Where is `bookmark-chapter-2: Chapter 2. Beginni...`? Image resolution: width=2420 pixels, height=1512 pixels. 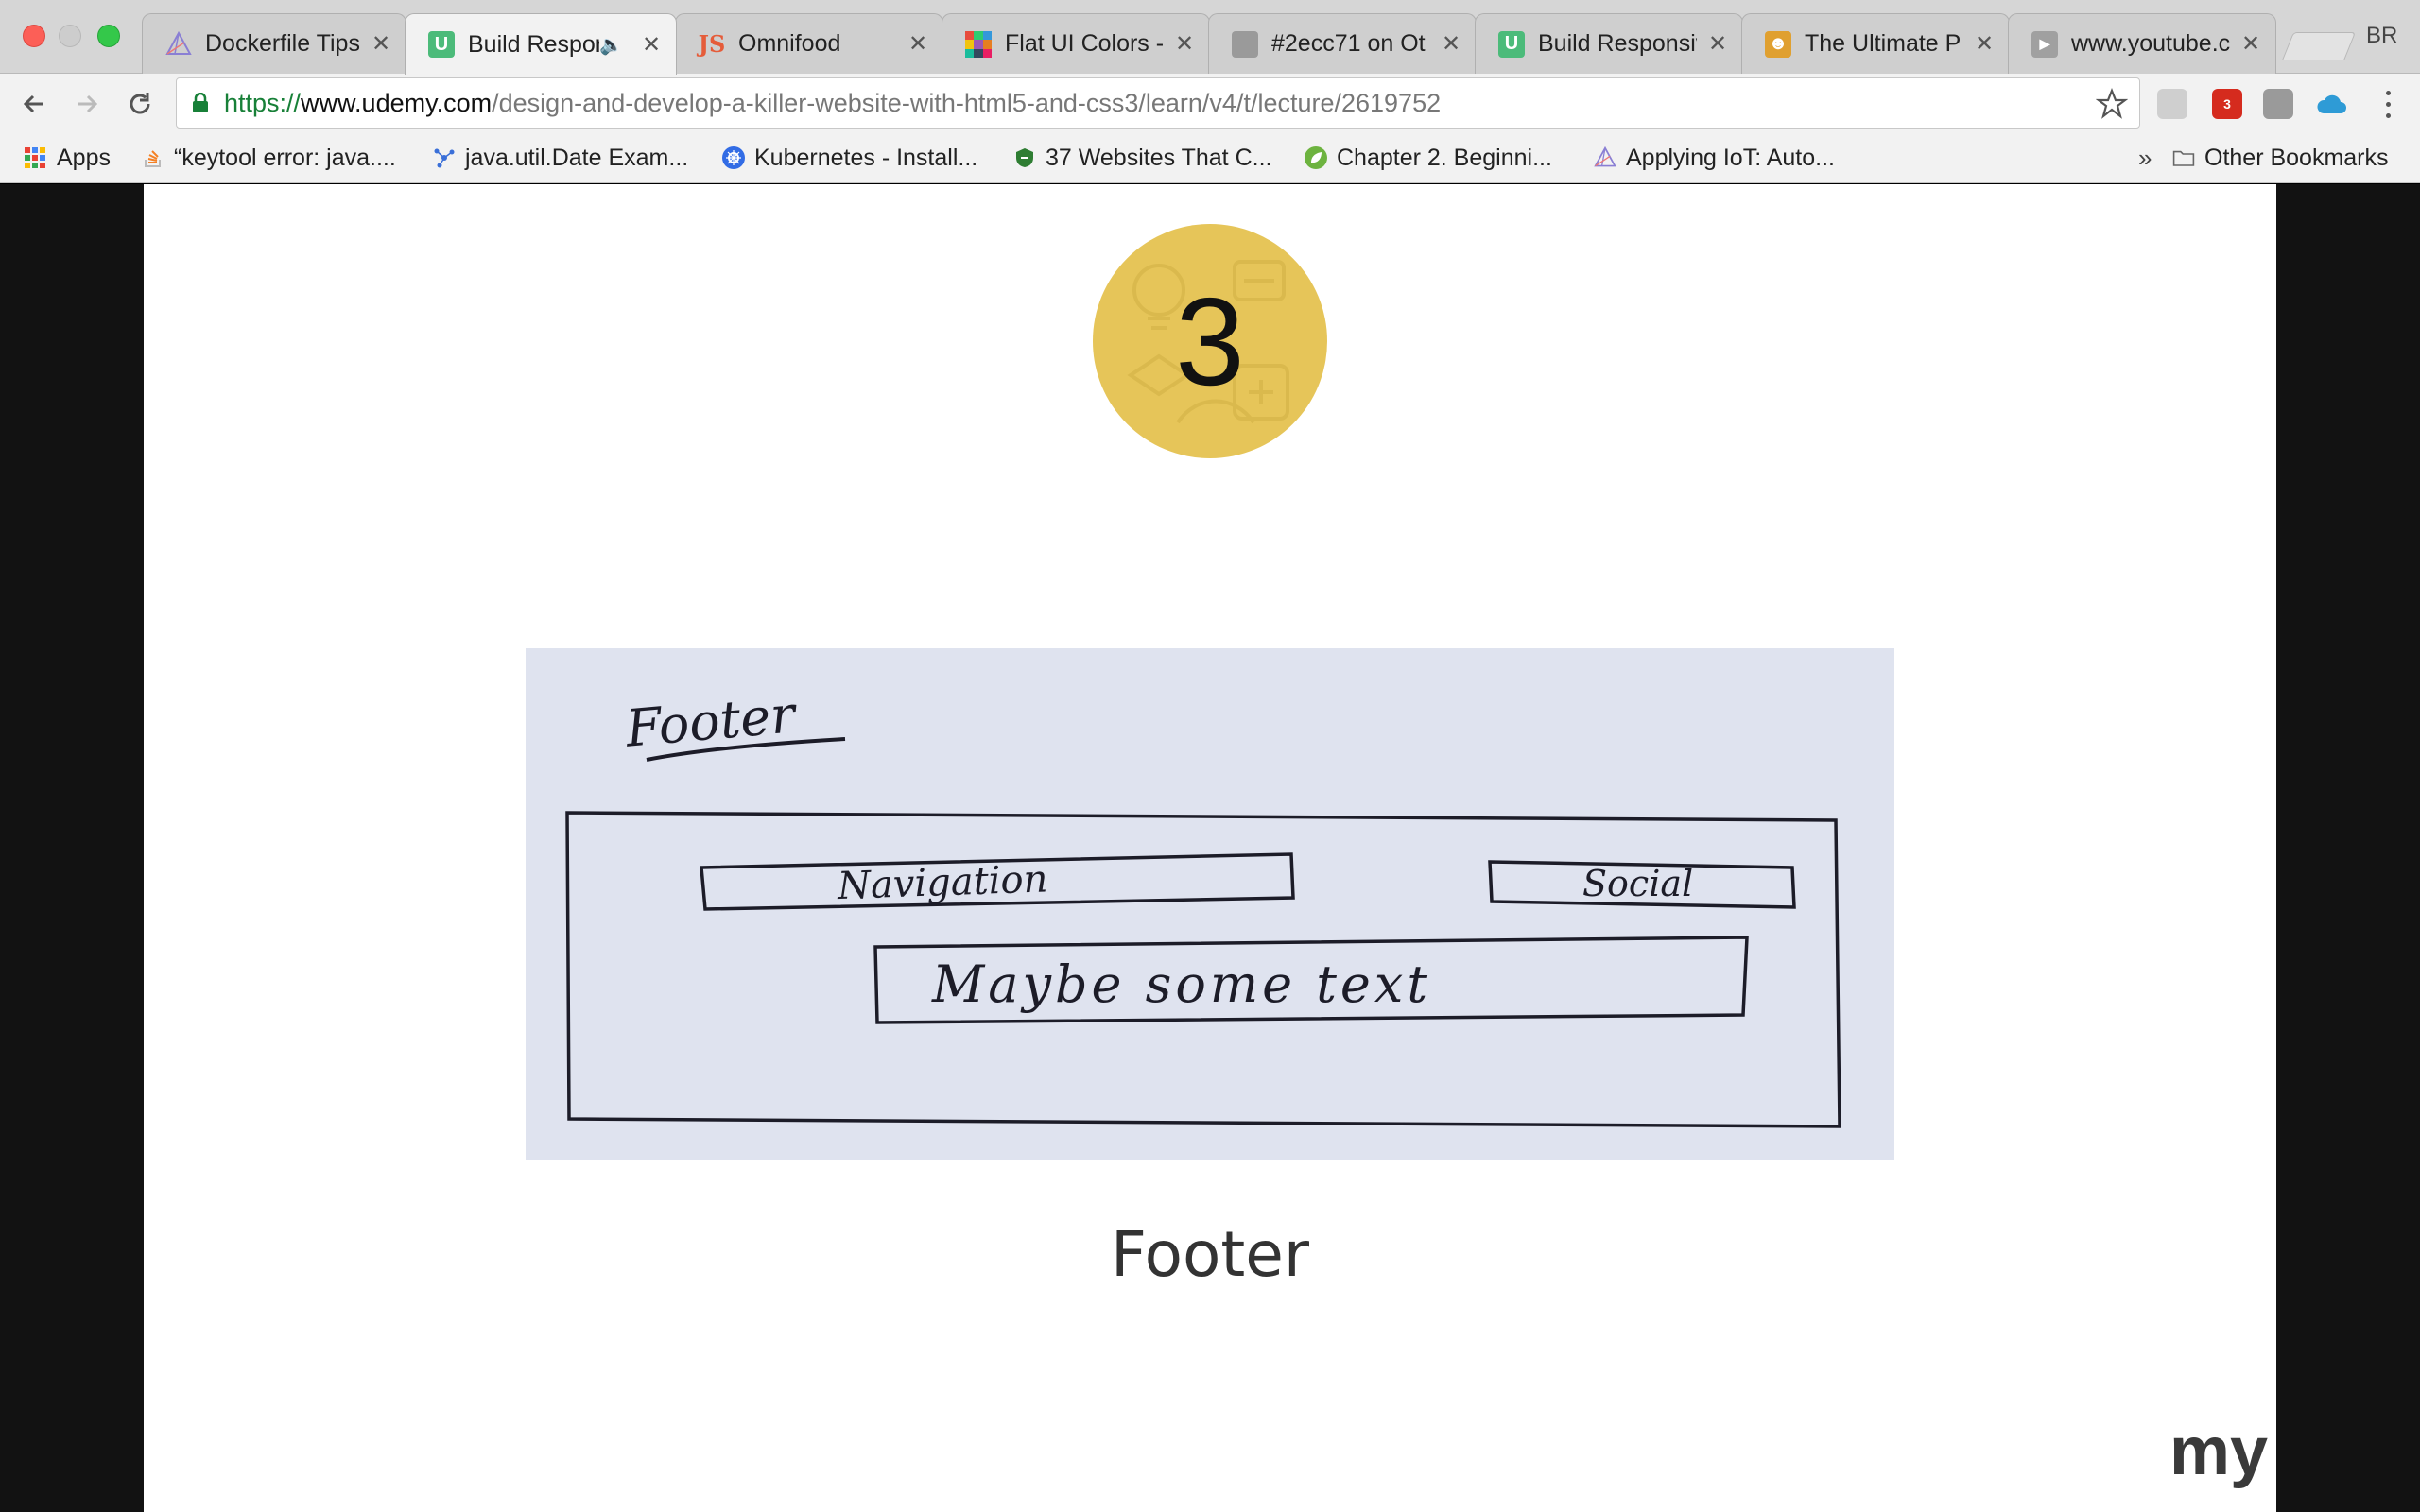 bookmark-chapter-2: Chapter 2. Beginni... is located at coordinates (1428, 158).